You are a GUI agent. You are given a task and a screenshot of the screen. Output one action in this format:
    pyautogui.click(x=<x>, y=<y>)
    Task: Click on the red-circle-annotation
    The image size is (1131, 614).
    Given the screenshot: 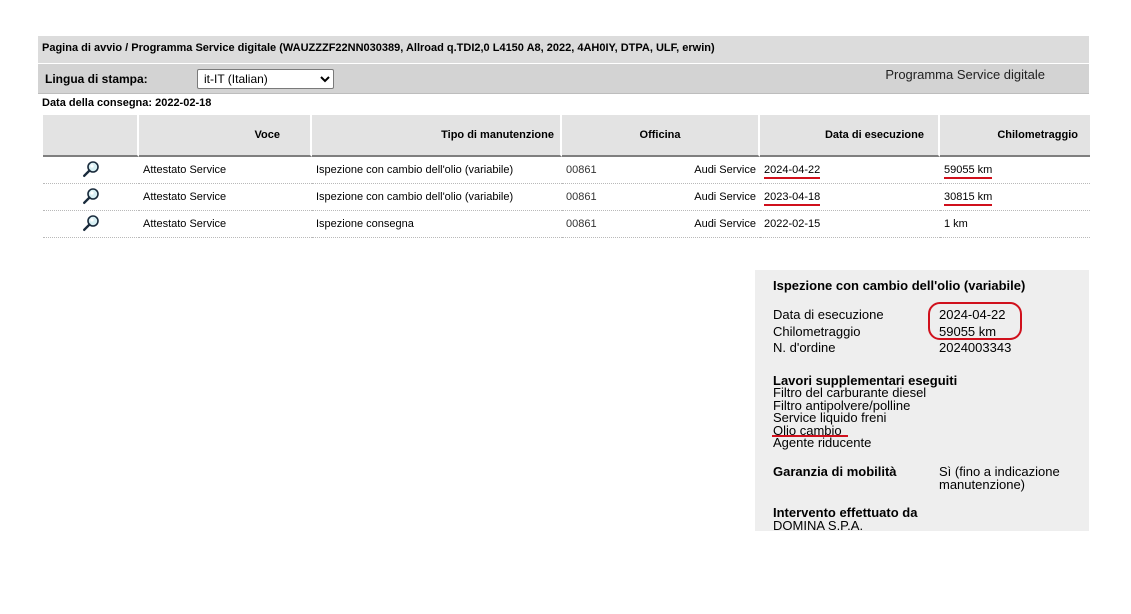 What is the action you would take?
    pyautogui.click(x=975, y=321)
    